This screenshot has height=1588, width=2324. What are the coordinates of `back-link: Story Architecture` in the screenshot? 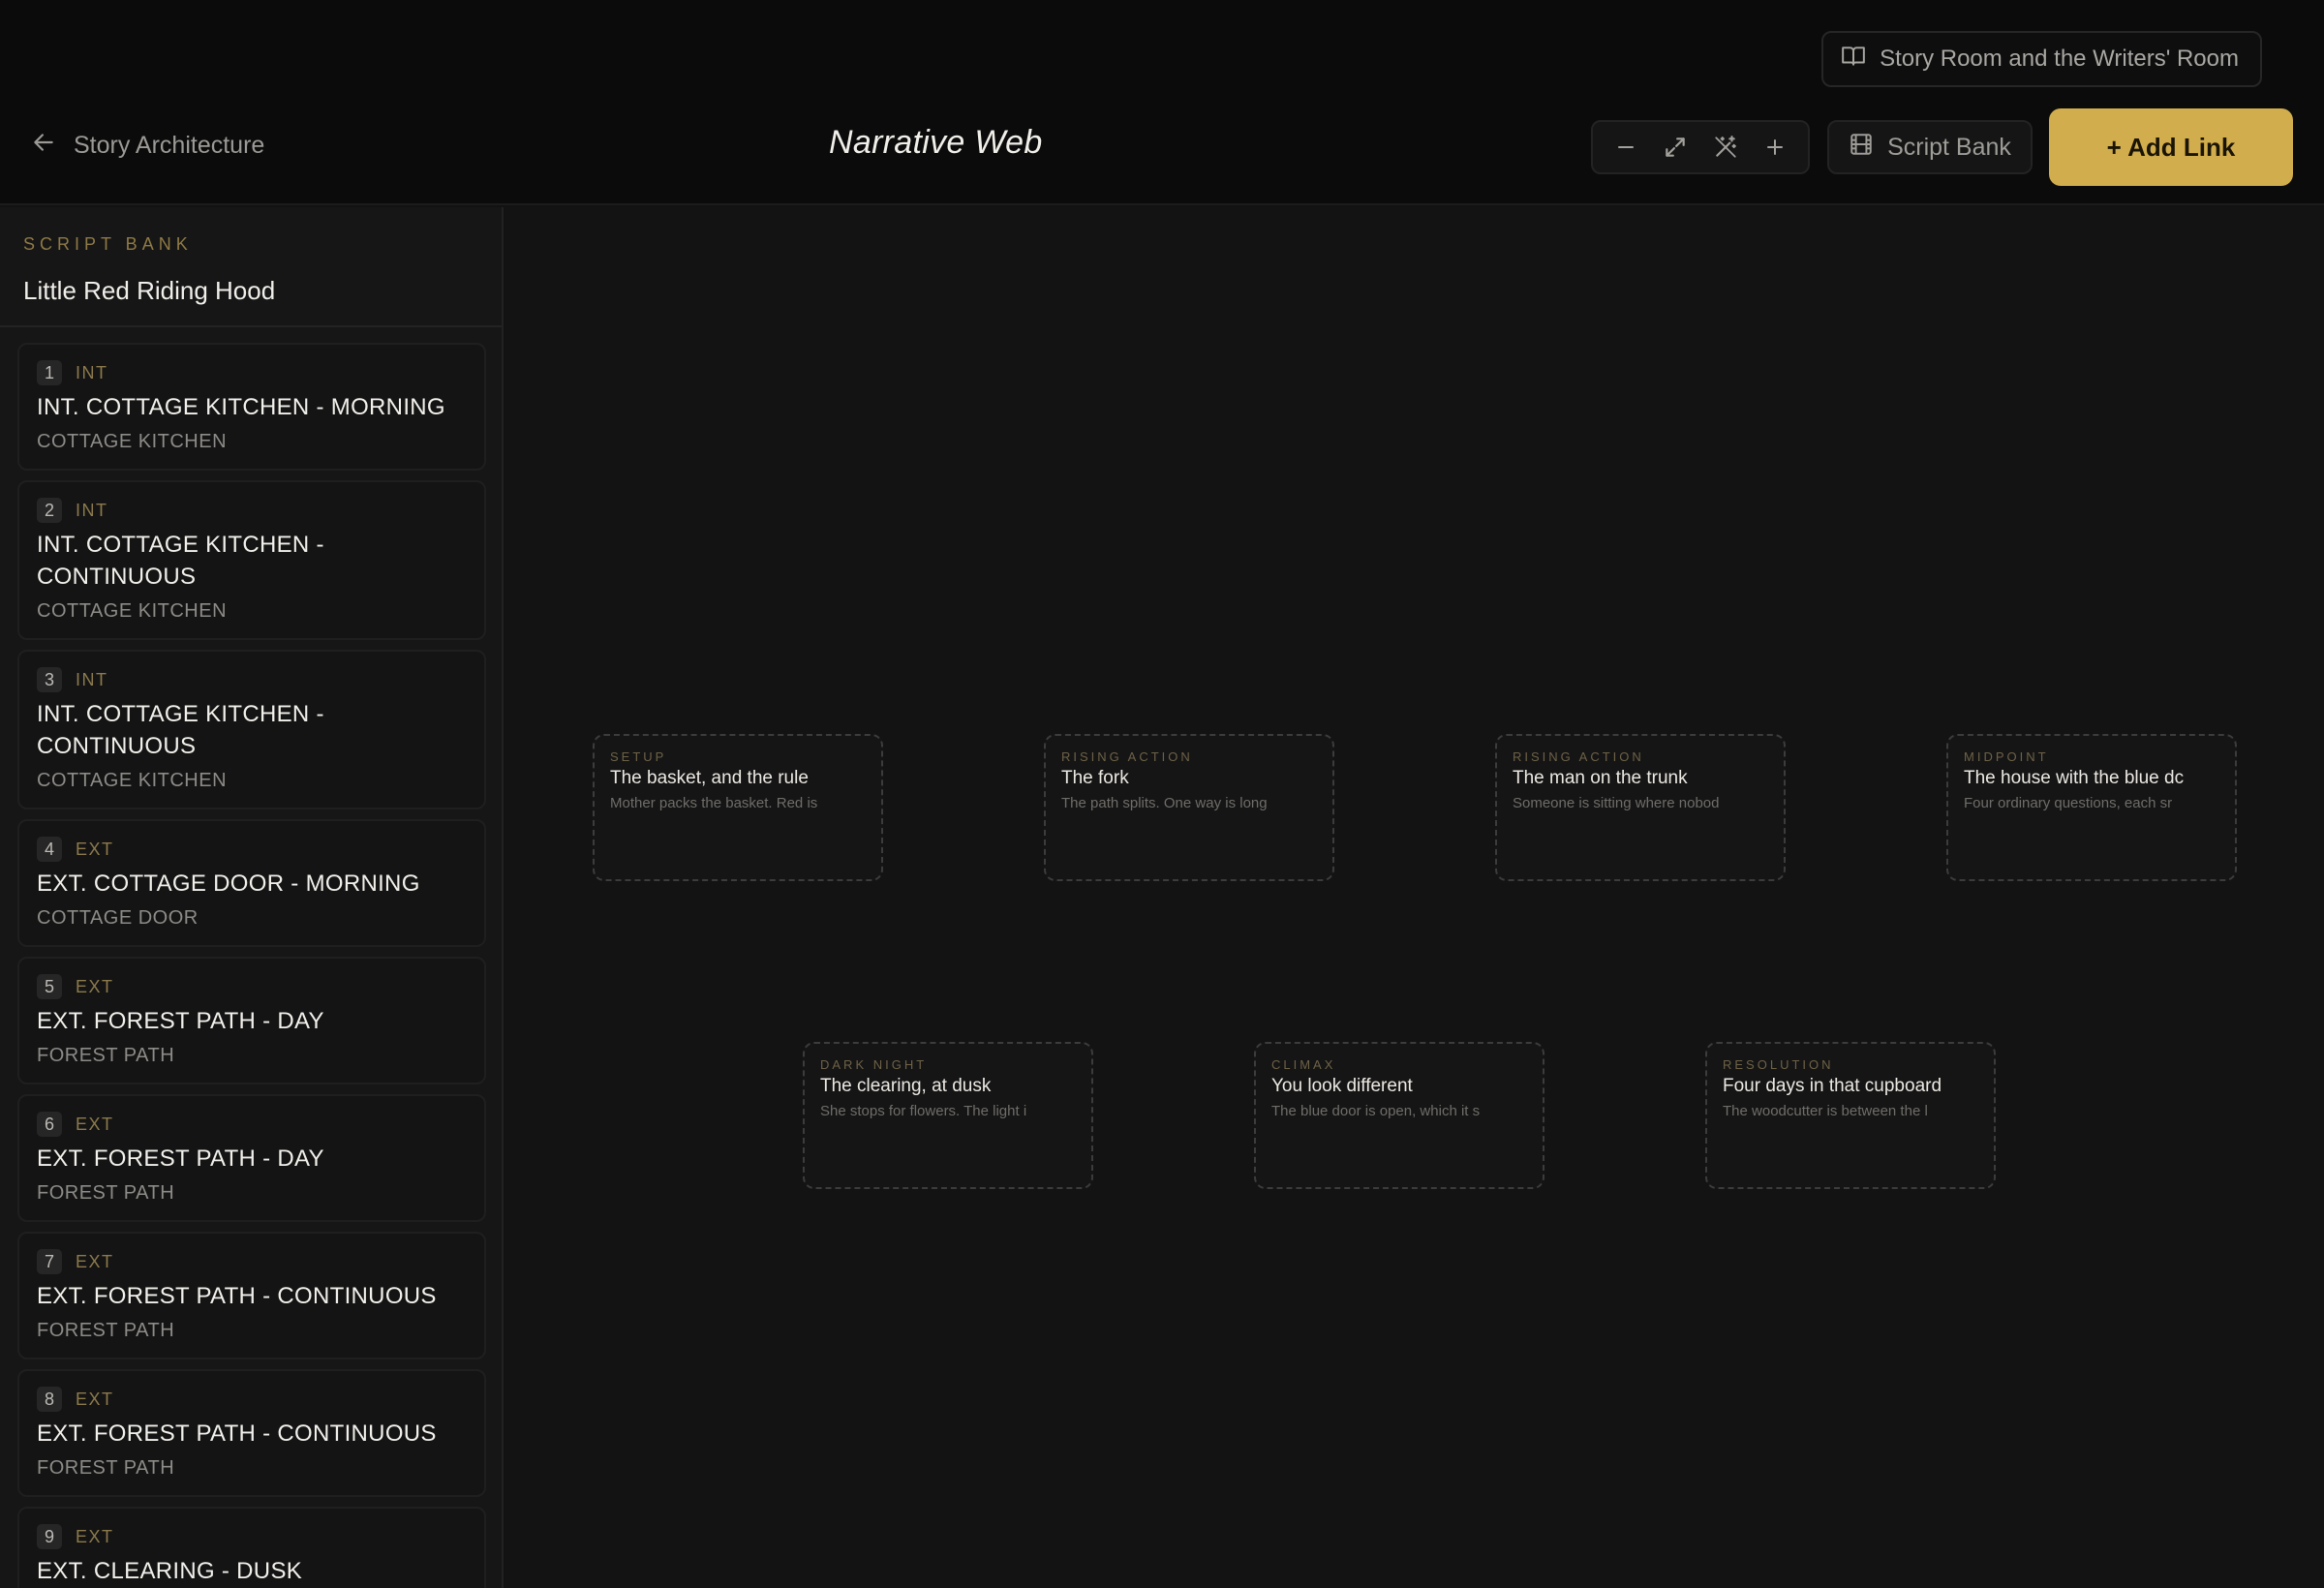 It's located at (148, 146).